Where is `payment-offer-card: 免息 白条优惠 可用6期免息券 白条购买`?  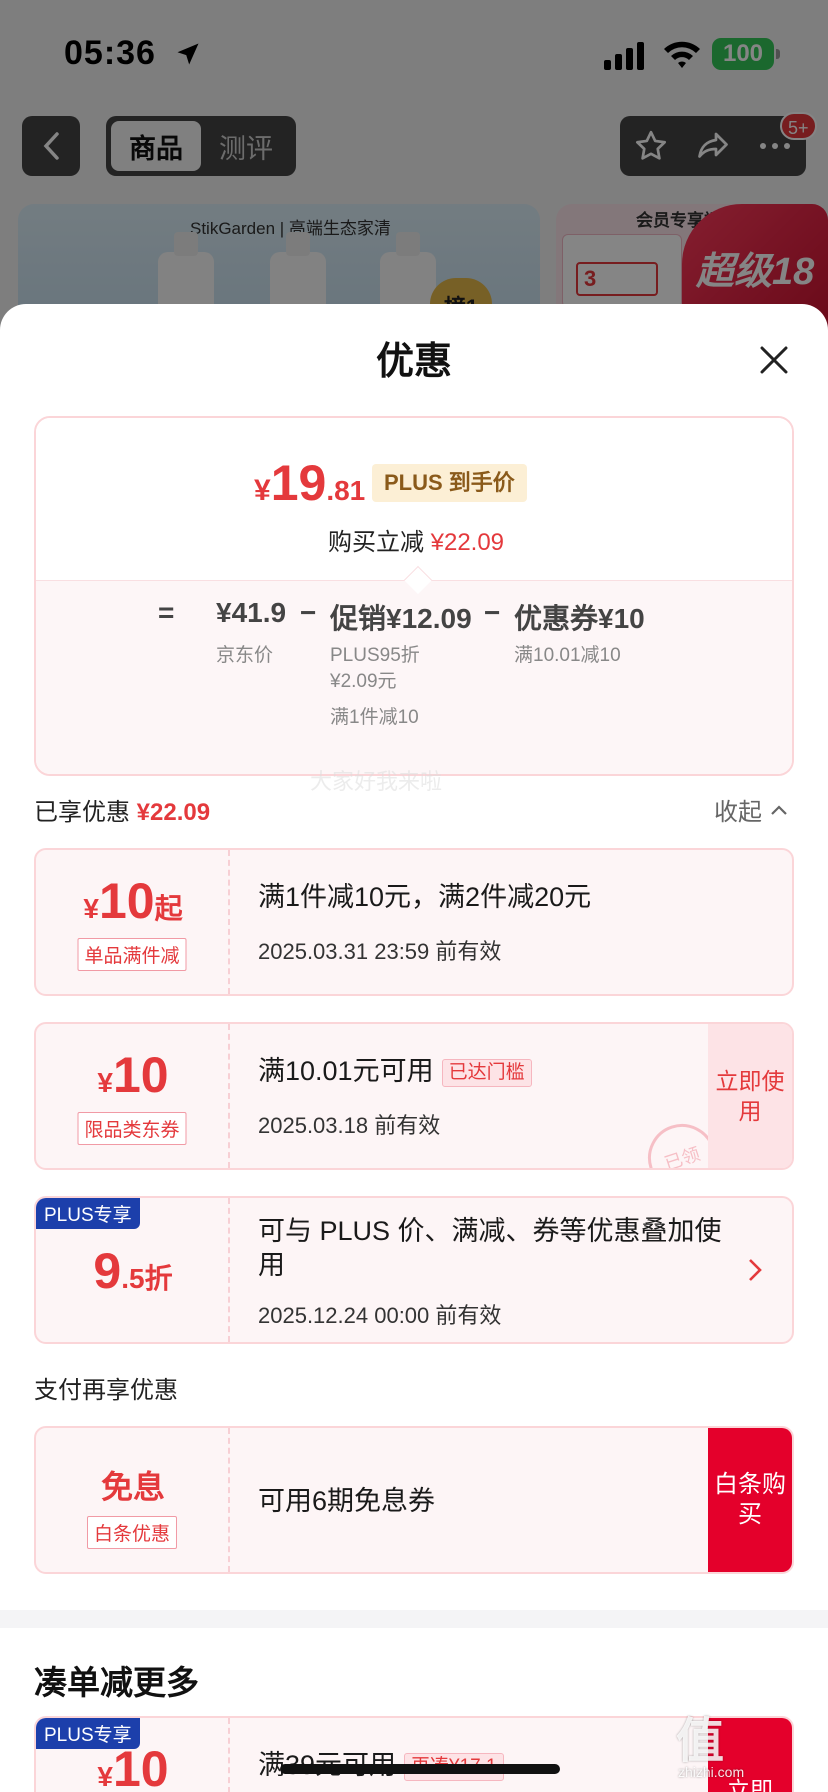 payment-offer-card: 免息 白条优惠 可用6期免息券 白条购买 is located at coordinates (414, 1500).